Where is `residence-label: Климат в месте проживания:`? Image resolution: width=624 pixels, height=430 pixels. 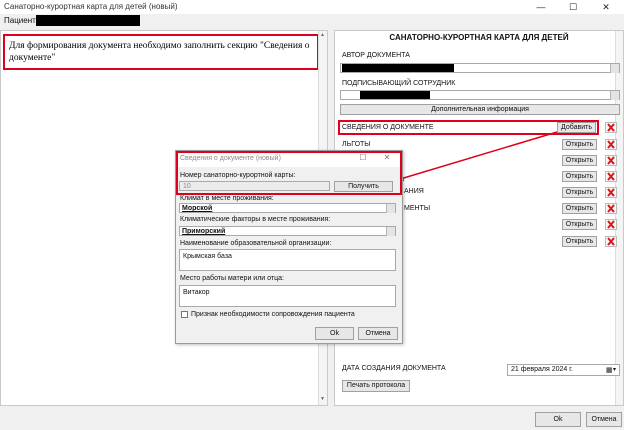 residence-label: Климат в месте проживания: is located at coordinates (227, 198).